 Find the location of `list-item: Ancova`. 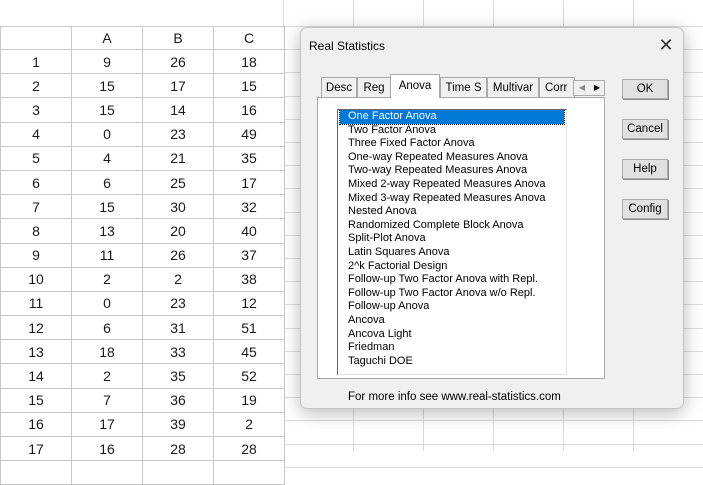

list-item: Ancova is located at coordinates (452, 321).